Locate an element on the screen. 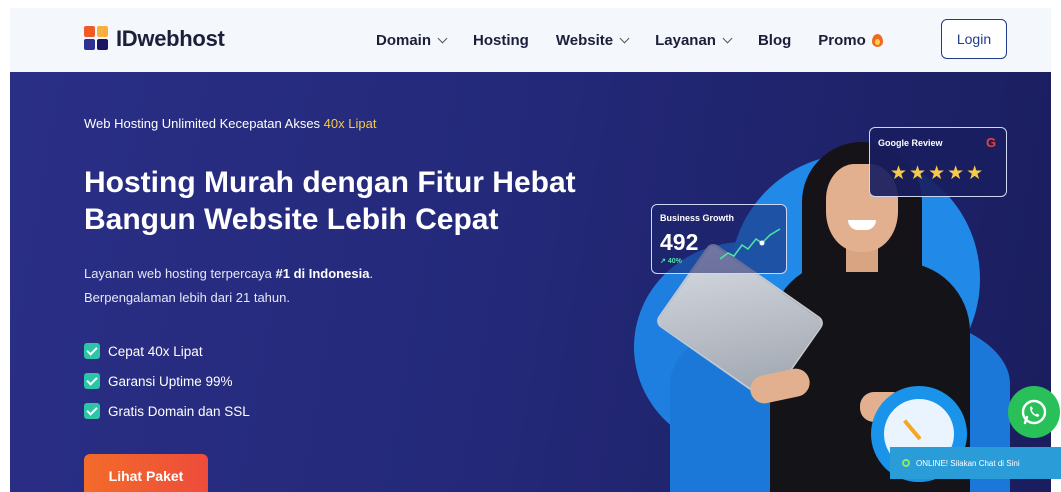 The image size is (1061, 492). feature-item: Garansi Uptime 99% is located at coordinates (167, 381).